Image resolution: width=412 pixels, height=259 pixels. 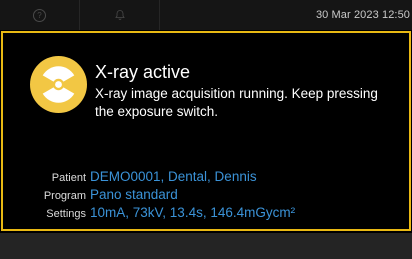 I want to click on bottom-bar, so click(x=206, y=246).